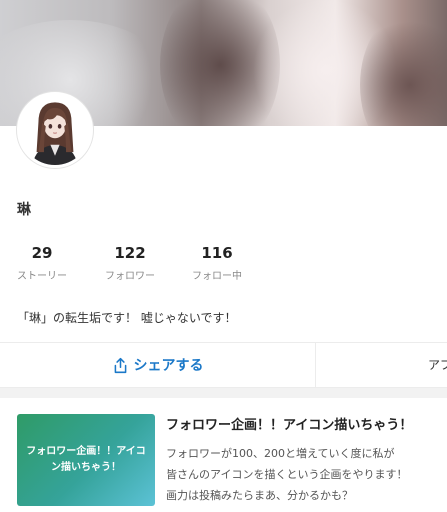 The image size is (447, 512). I want to click on avatar, so click(55, 130).